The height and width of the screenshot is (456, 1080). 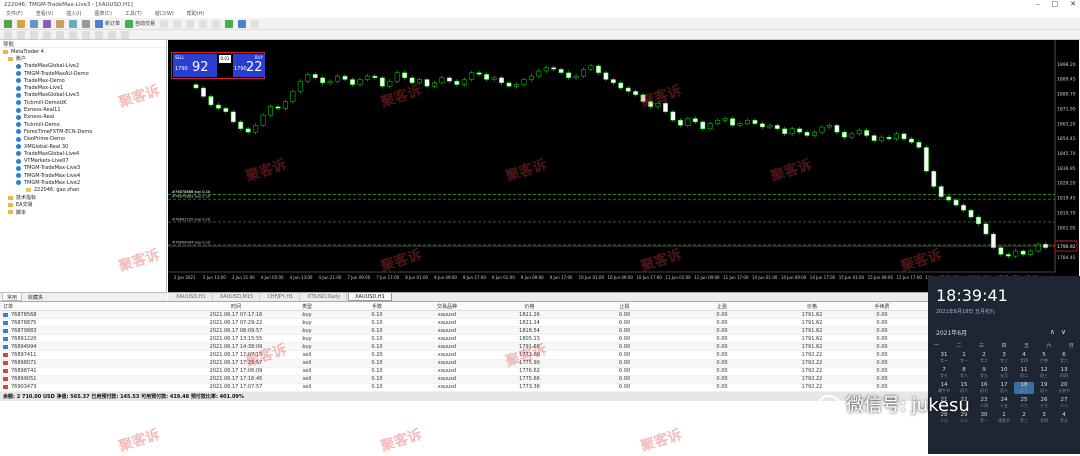 I want to click on navigator-folder: 技术指标, so click(x=83, y=197).